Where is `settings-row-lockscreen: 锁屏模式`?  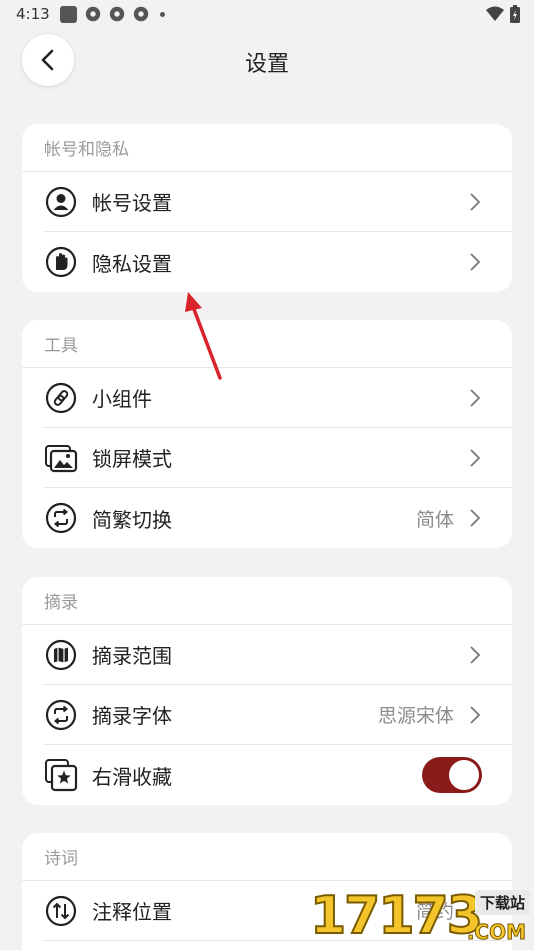 settings-row-lockscreen: 锁屏模式 is located at coordinates (278, 458).